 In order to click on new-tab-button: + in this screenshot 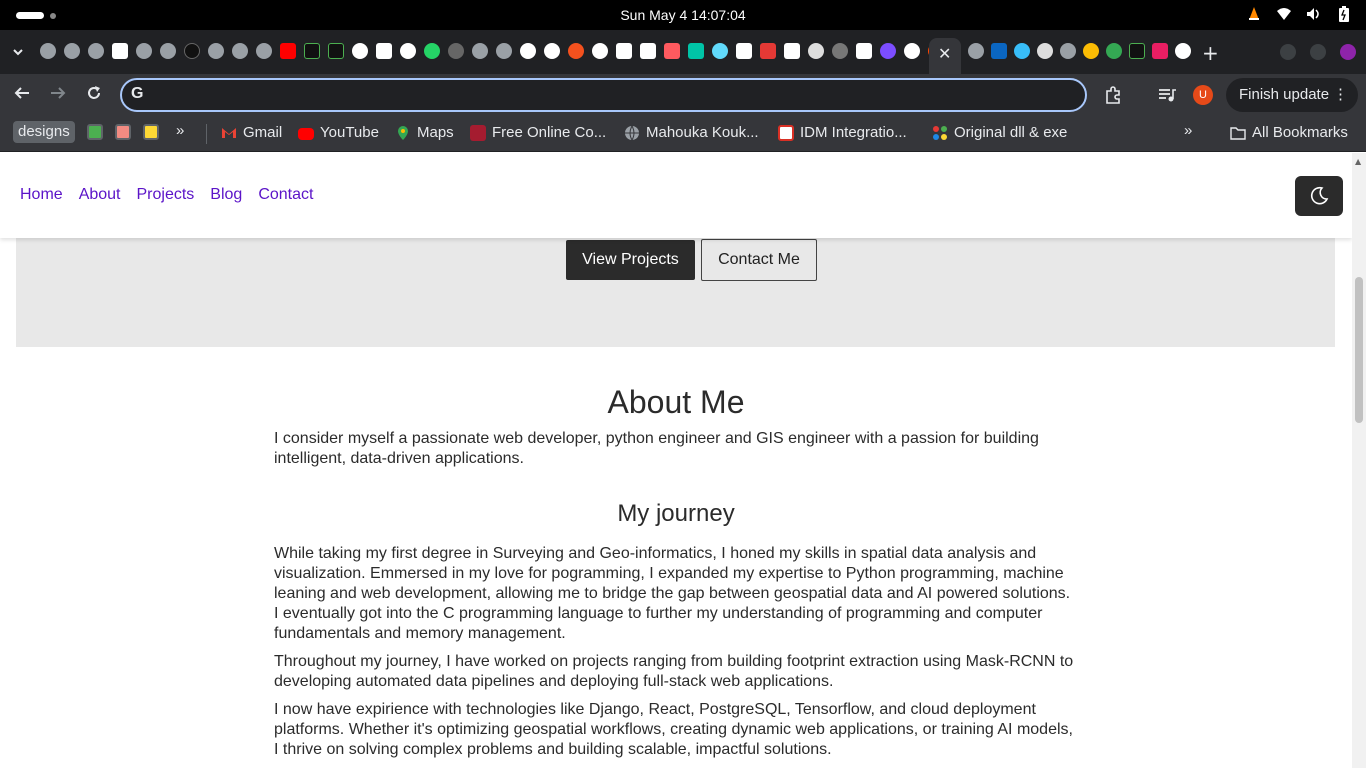, I will do `click(1210, 53)`.